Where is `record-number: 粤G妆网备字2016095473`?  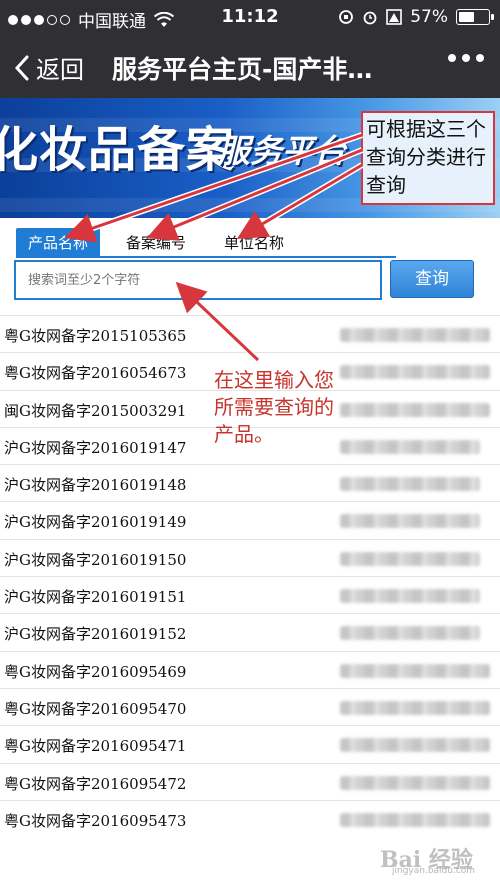
record-number: 粤G妆网备字2016095473 is located at coordinates (95, 820).